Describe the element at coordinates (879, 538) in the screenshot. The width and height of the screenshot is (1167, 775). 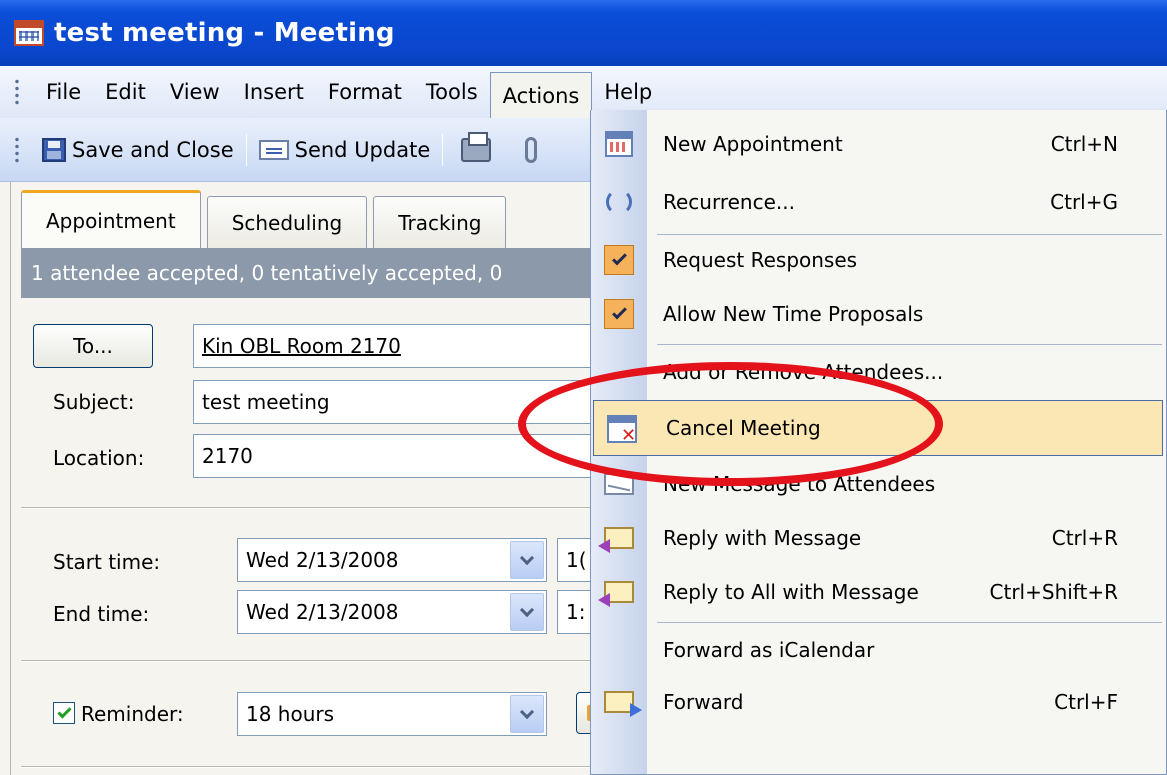
I see `menu-item-reply-with-message: Reply with Message Ctrl+R` at that location.